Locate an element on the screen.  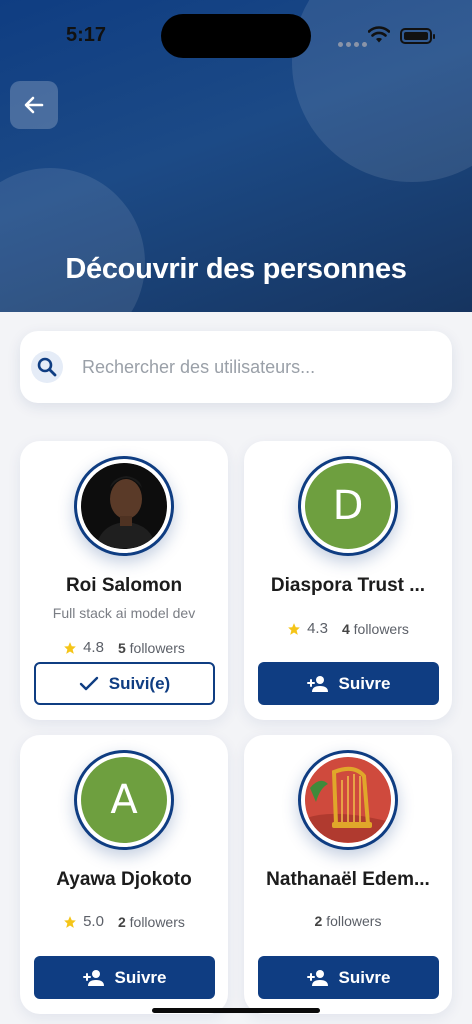
user-stats: 2 followers is located at coordinates (348, 921).